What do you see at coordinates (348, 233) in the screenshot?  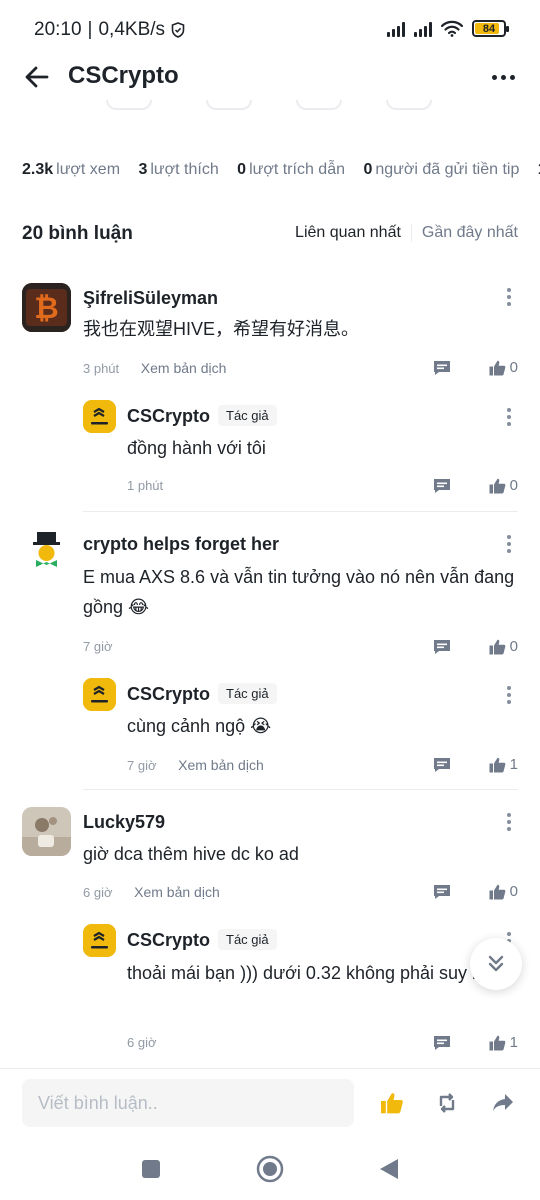 I see `sort-relevant-tab: Liên quan nhất` at bounding box center [348, 233].